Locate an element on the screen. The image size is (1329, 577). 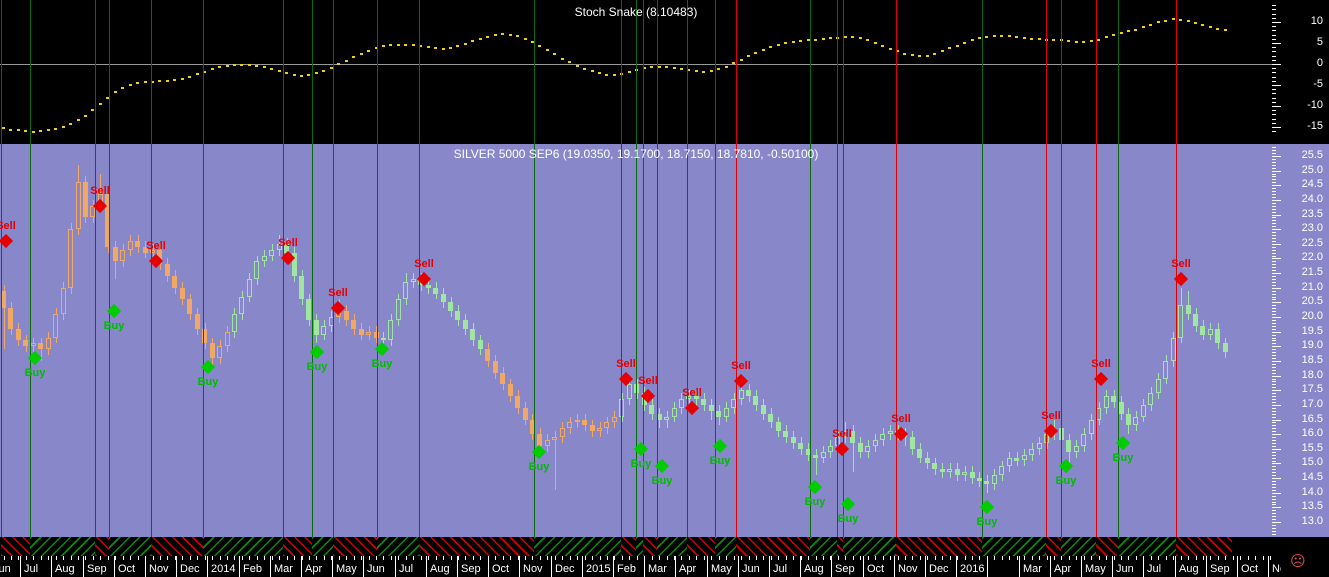
candle-wick is located at coordinates (667, 419).